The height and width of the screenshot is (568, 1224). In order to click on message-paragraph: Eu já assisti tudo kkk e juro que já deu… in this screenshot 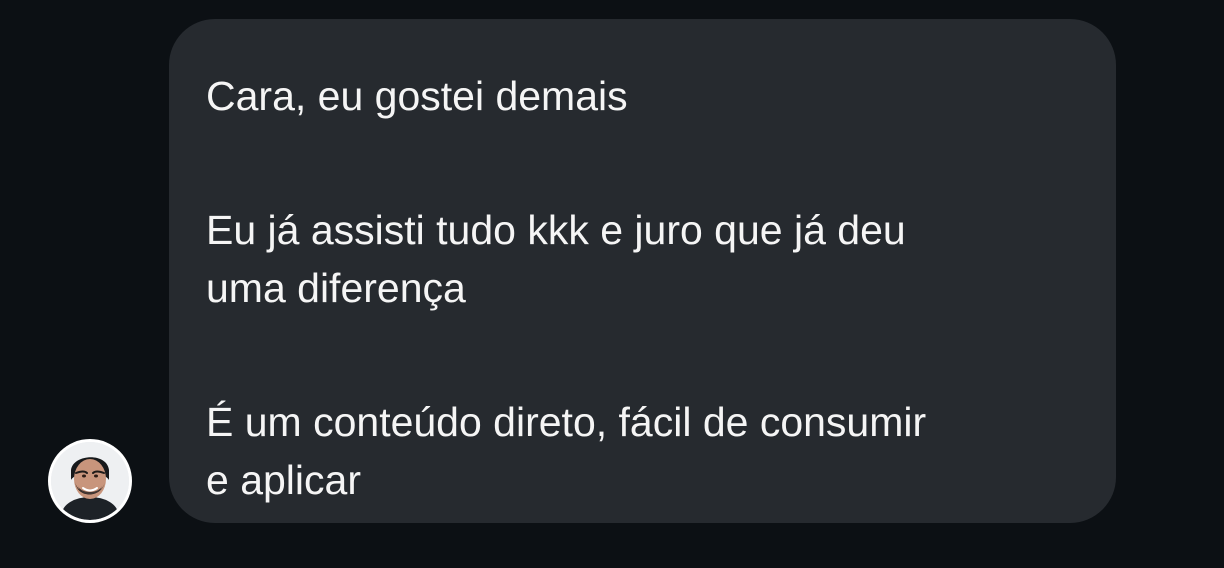, I will do `click(643, 259)`.